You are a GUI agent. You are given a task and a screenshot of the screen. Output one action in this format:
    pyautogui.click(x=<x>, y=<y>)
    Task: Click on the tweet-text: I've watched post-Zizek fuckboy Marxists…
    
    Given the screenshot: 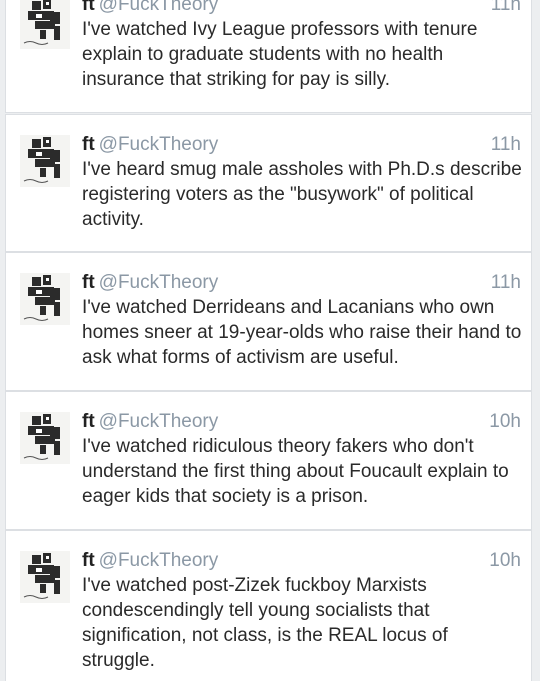 What is the action you would take?
    pyautogui.click(x=265, y=623)
    